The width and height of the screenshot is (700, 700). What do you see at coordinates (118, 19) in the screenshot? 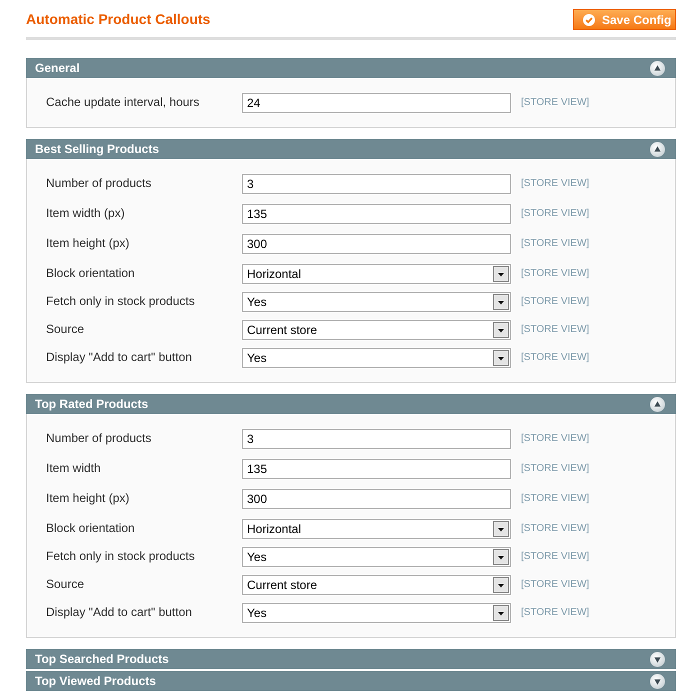
I see `page-title: Automatic Product Callouts` at bounding box center [118, 19].